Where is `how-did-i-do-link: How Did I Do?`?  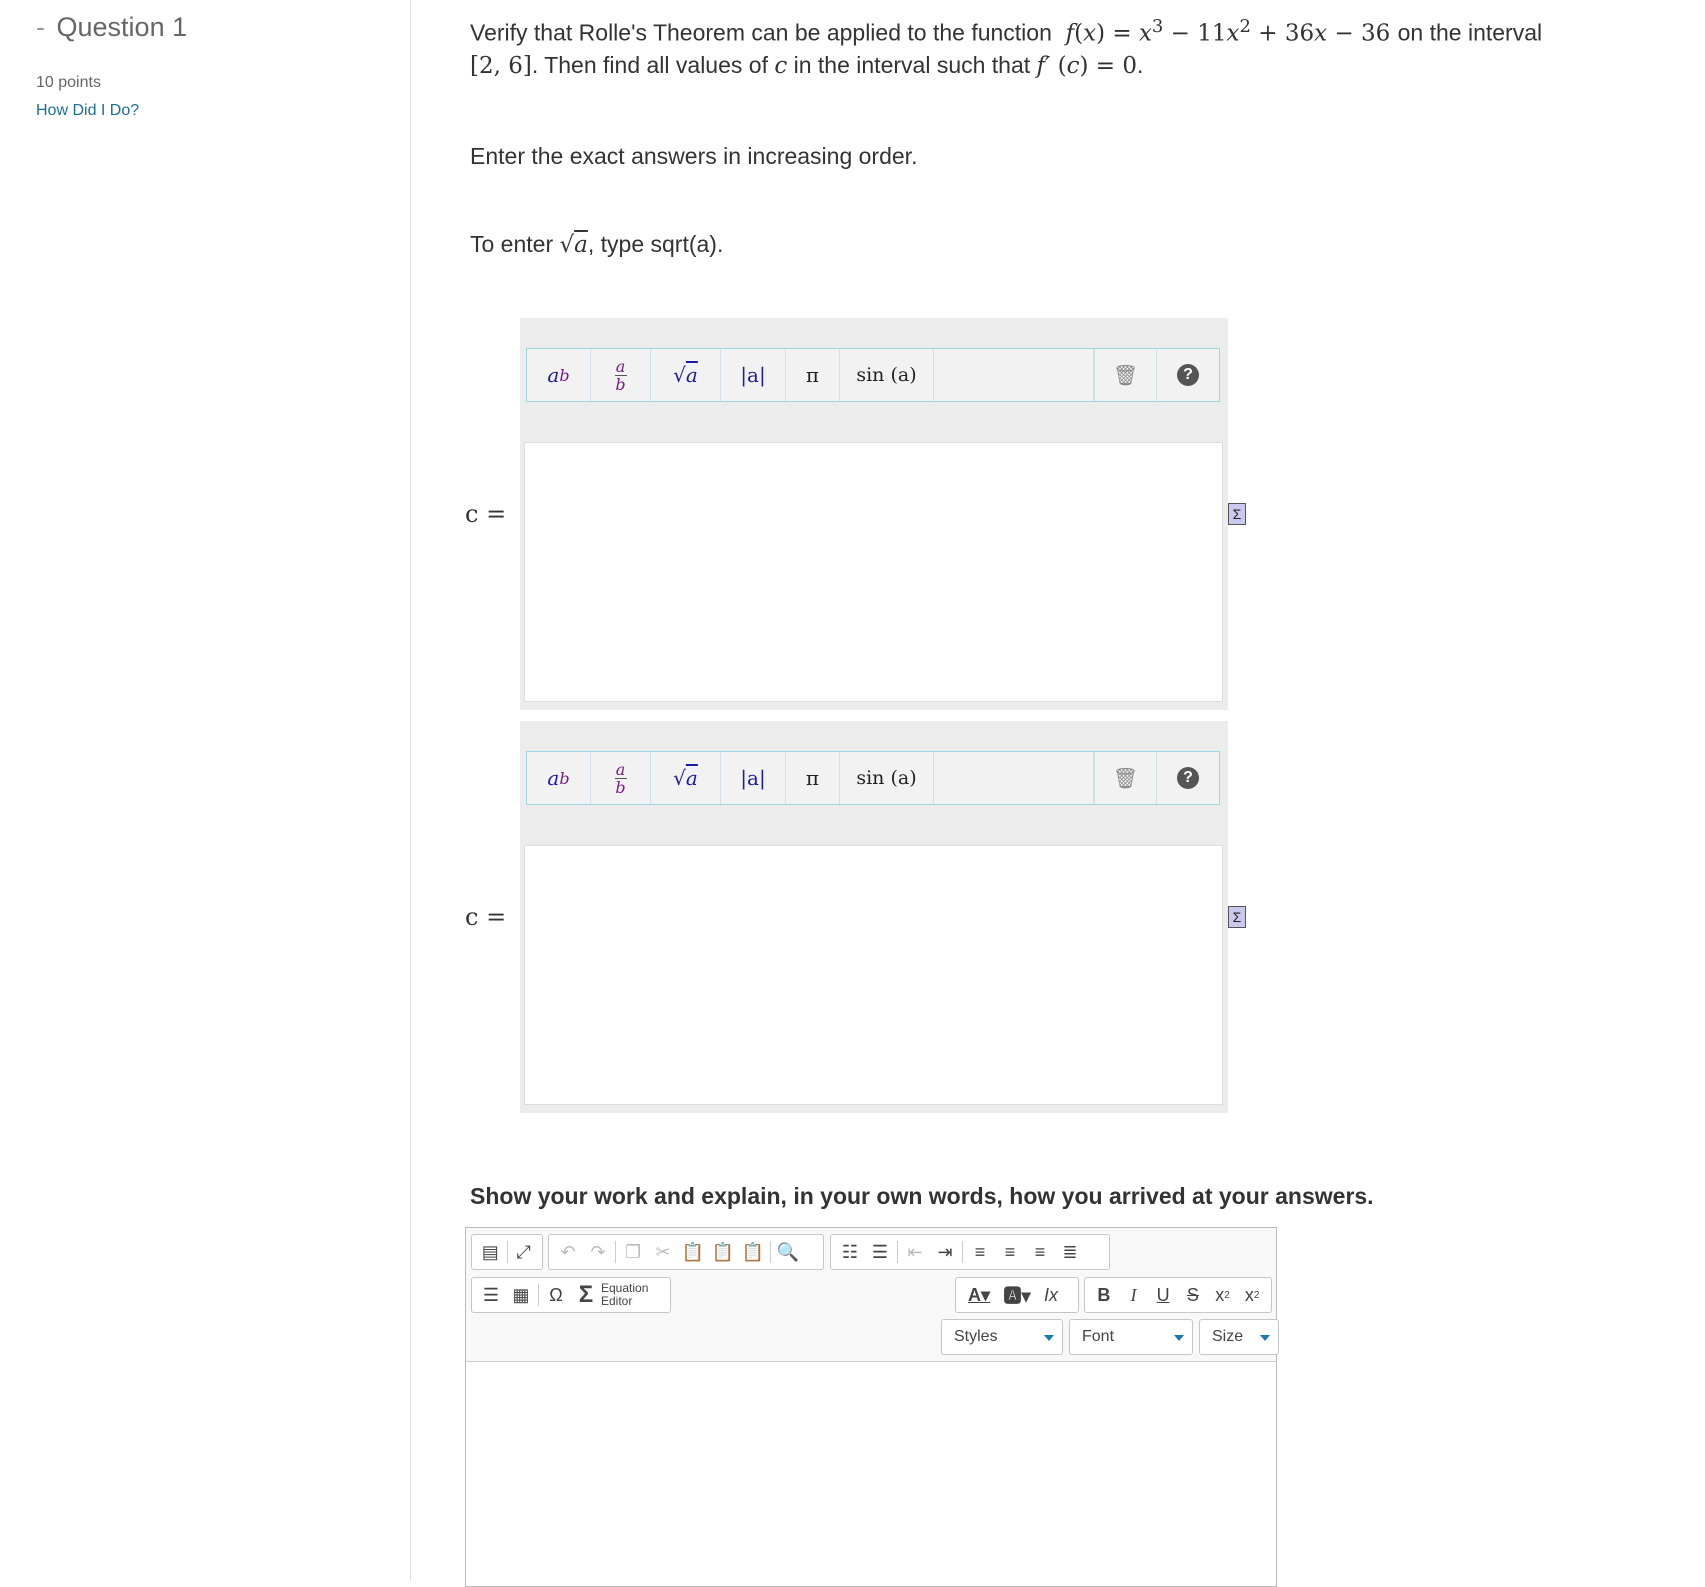 how-did-i-do-link: How Did I Do? is located at coordinates (87, 111).